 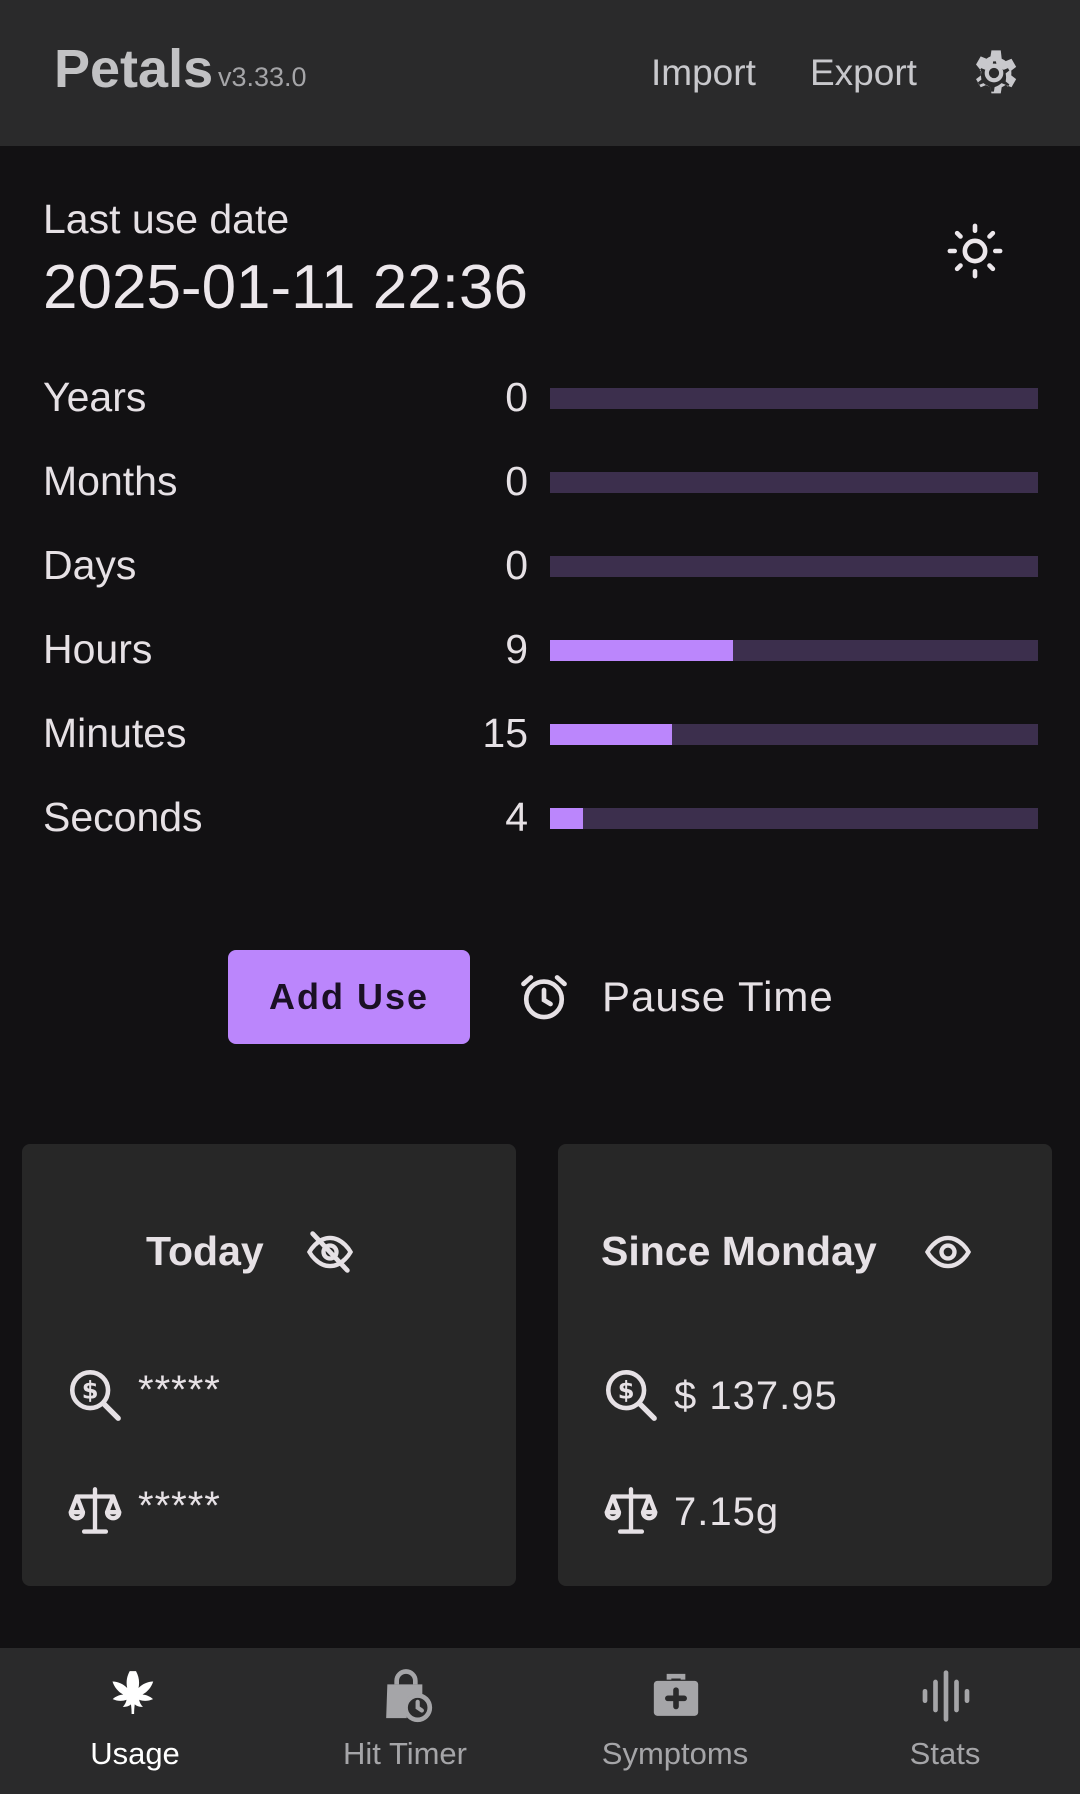 I want to click on nav-item-stats: Stats, so click(x=945, y=1721).